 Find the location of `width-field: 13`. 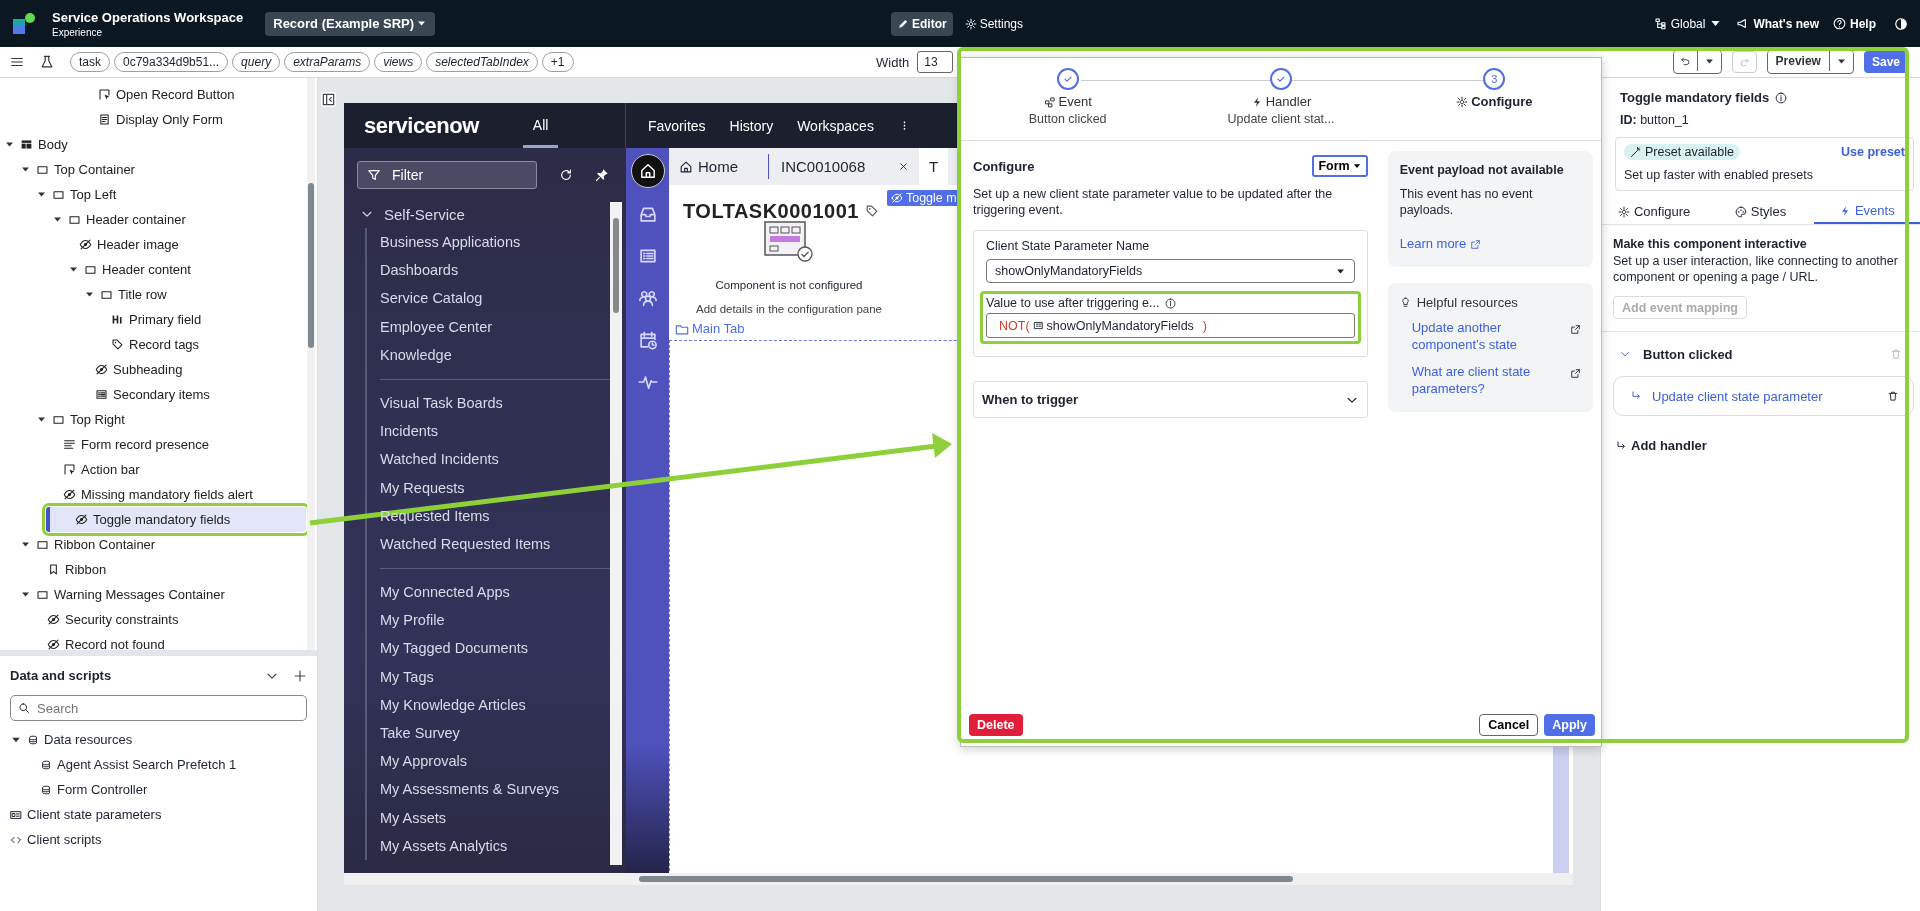

width-field: 13 is located at coordinates (935, 62).